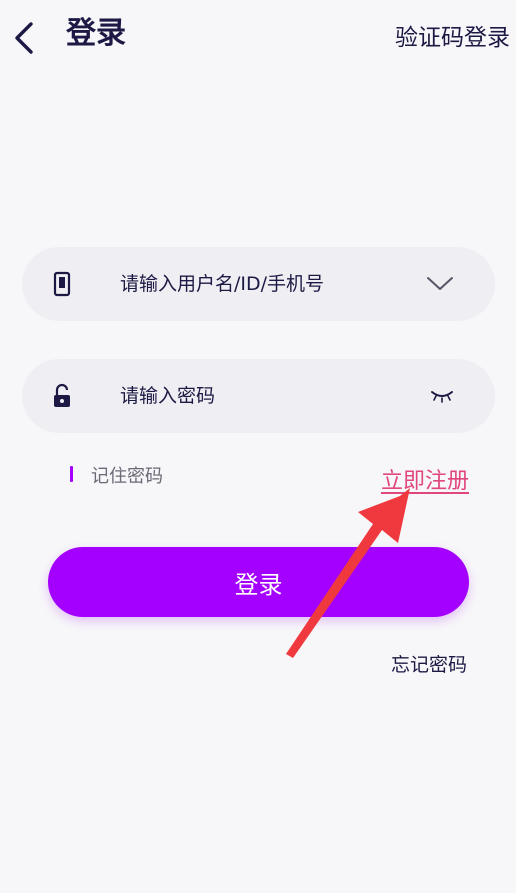 The image size is (516, 893). What do you see at coordinates (24, 38) in the screenshot?
I see `back-chevron-icon` at bounding box center [24, 38].